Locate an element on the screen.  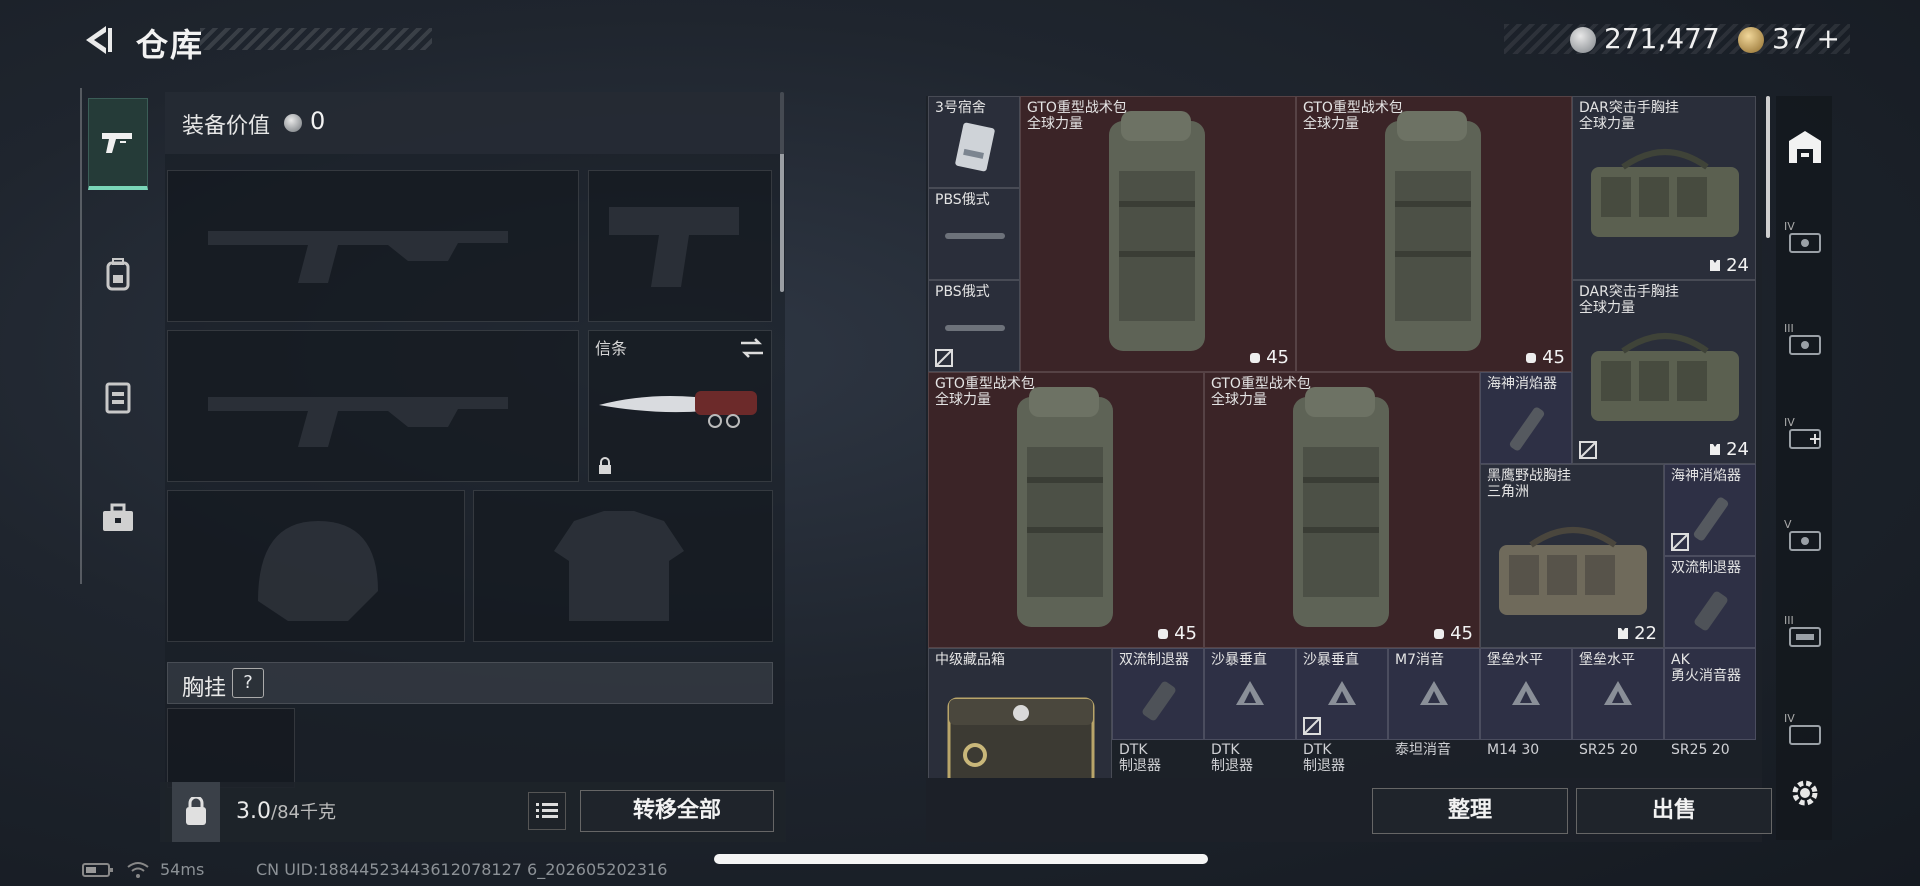
primary-weapon-slot is located at coordinates (373, 246).